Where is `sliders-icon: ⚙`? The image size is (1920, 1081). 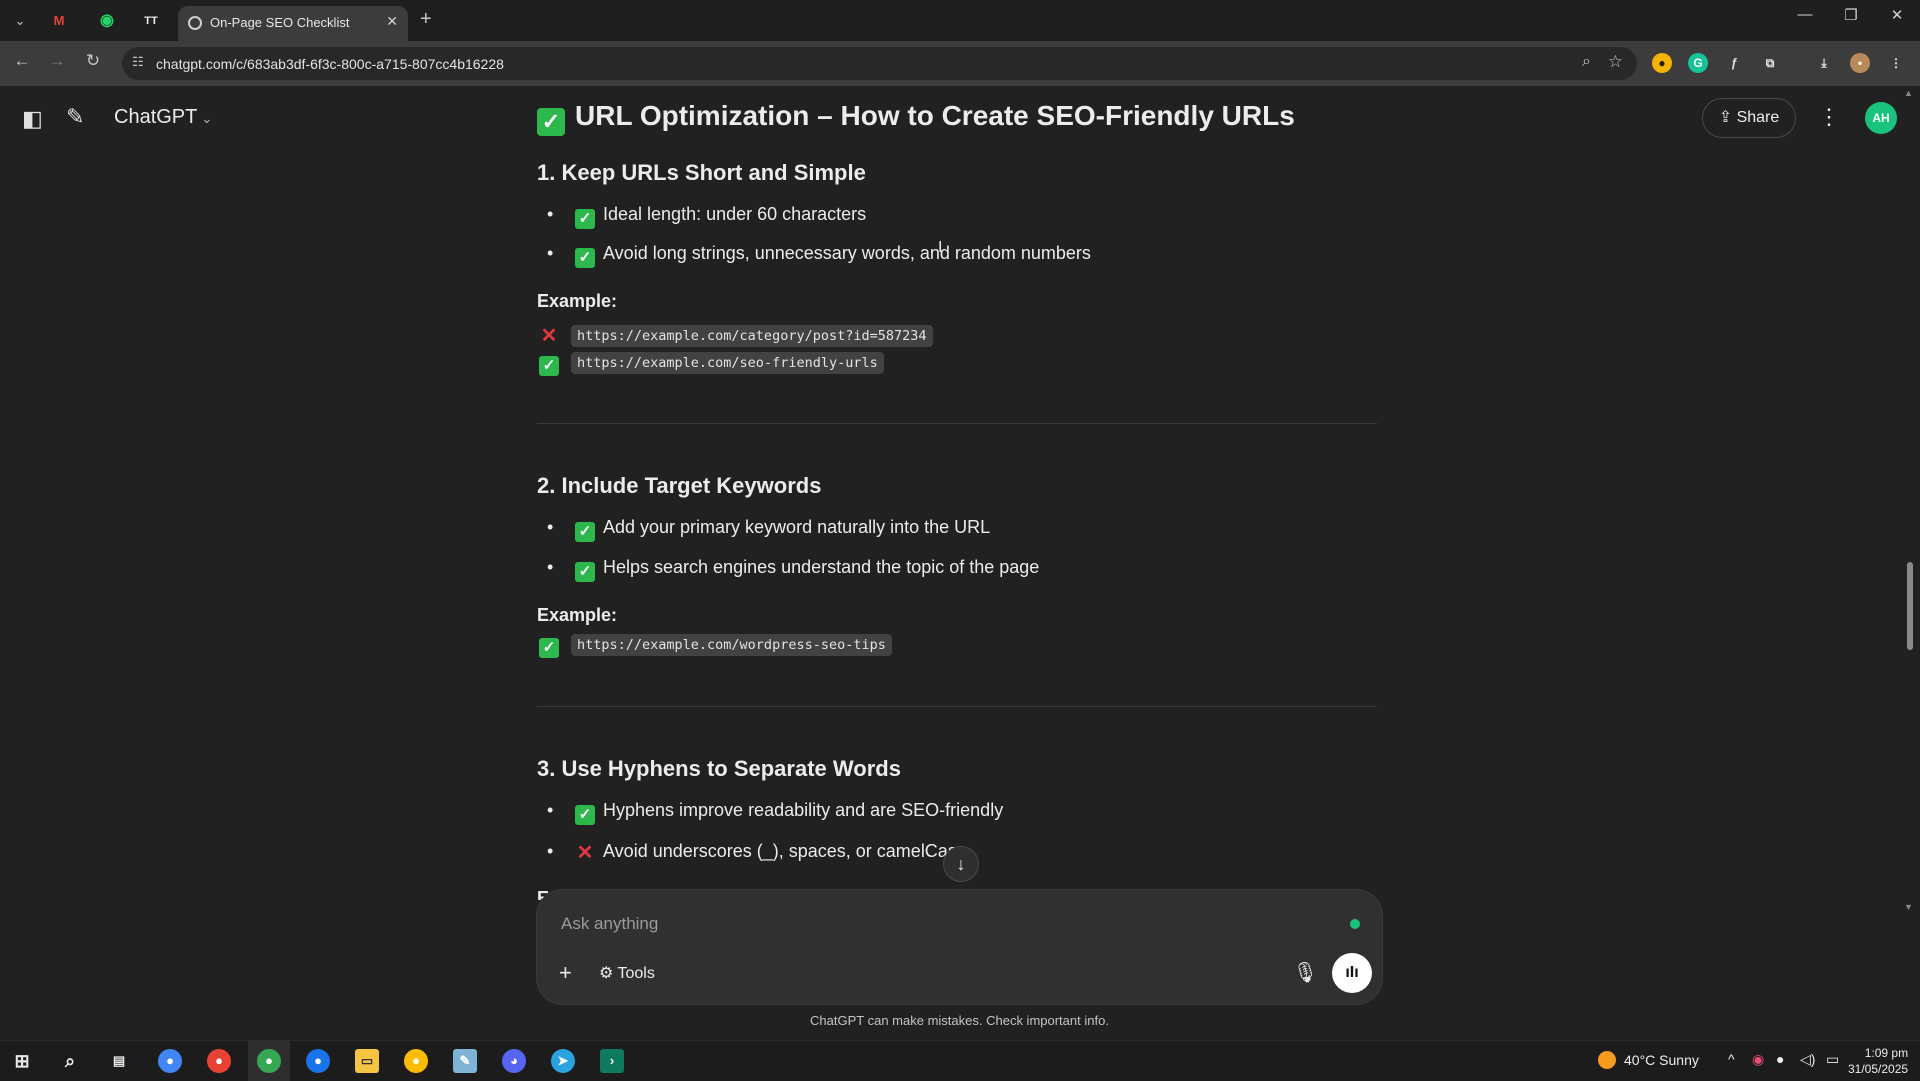 sliders-icon: ⚙ is located at coordinates (606, 973).